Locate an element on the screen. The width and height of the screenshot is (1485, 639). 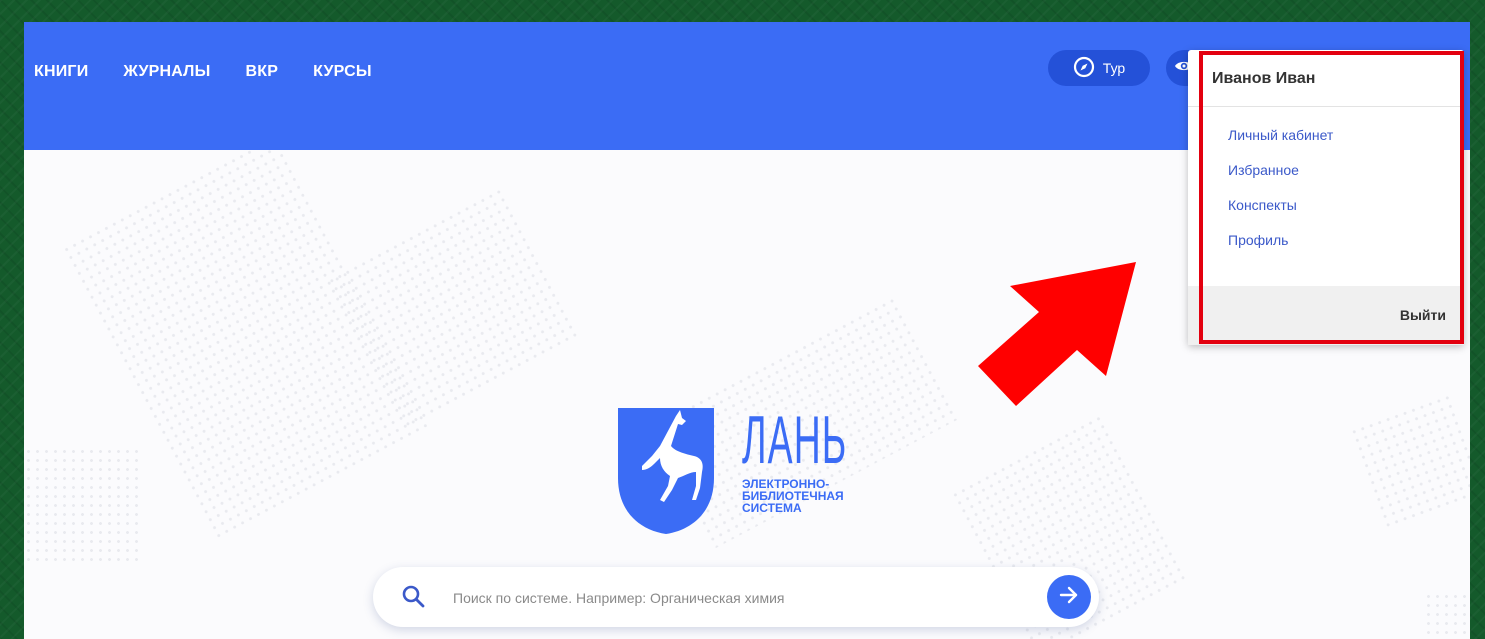
red-arrow-annotation is located at coordinates (1058, 335).